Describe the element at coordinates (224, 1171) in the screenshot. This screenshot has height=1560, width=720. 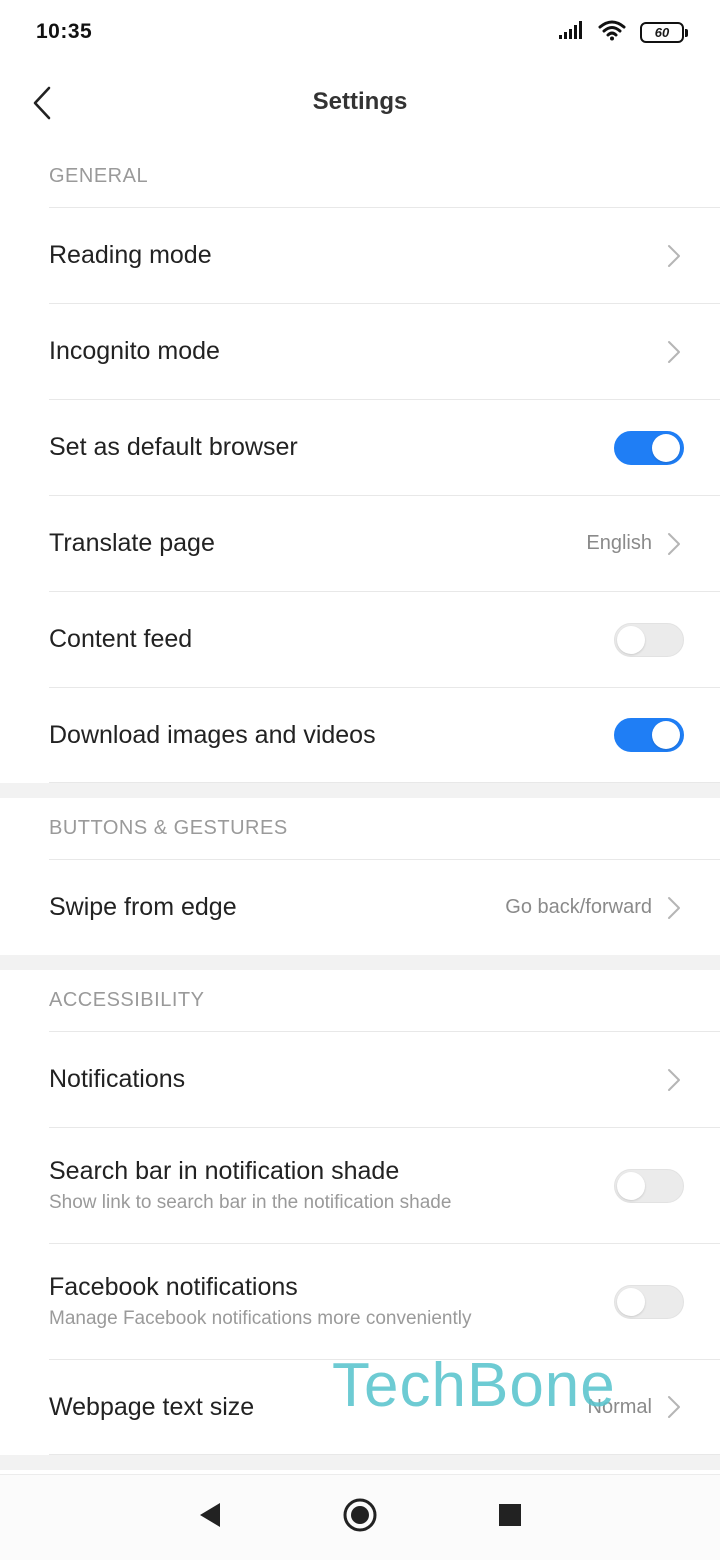
I see `row-title: Search bar in notification shade` at that location.